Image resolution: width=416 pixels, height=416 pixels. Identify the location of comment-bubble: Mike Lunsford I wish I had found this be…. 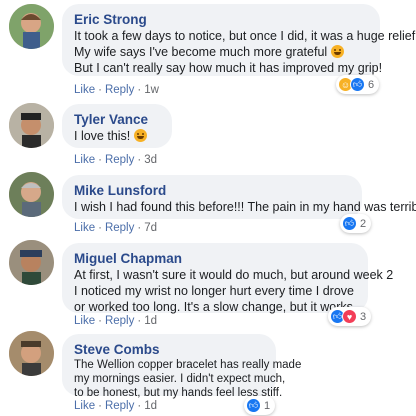
(239, 197).